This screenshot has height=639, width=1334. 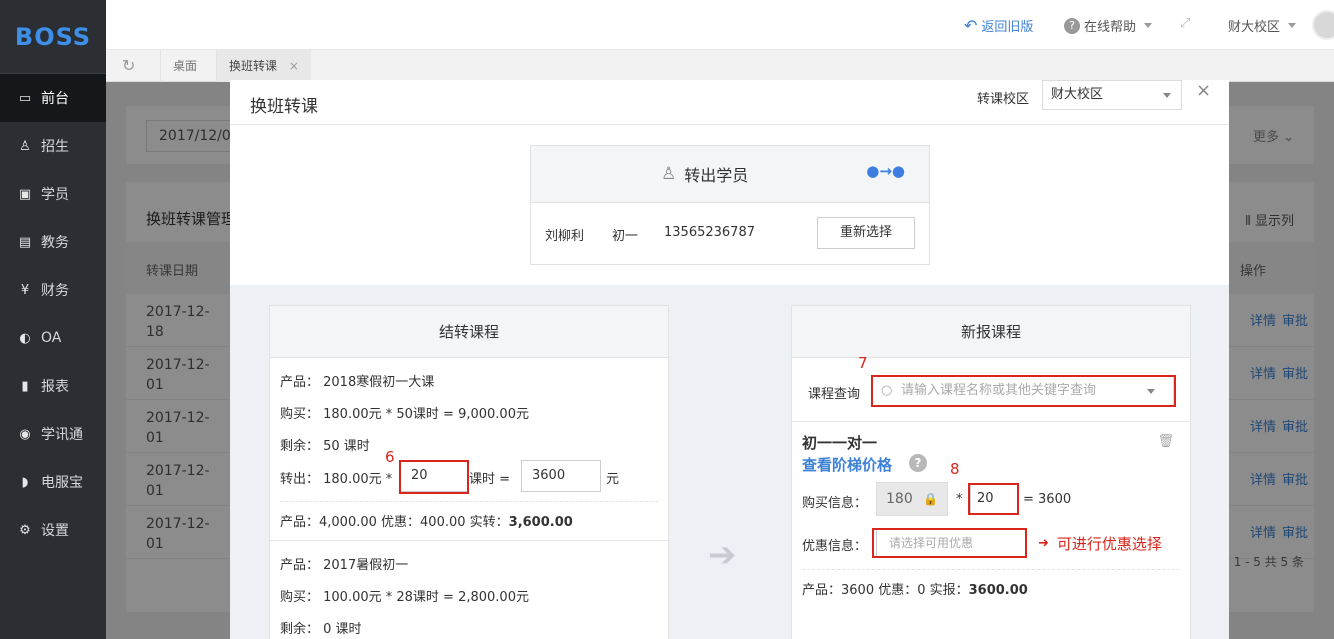 I want to click on sidebar-item-label: 设置, so click(x=55, y=531).